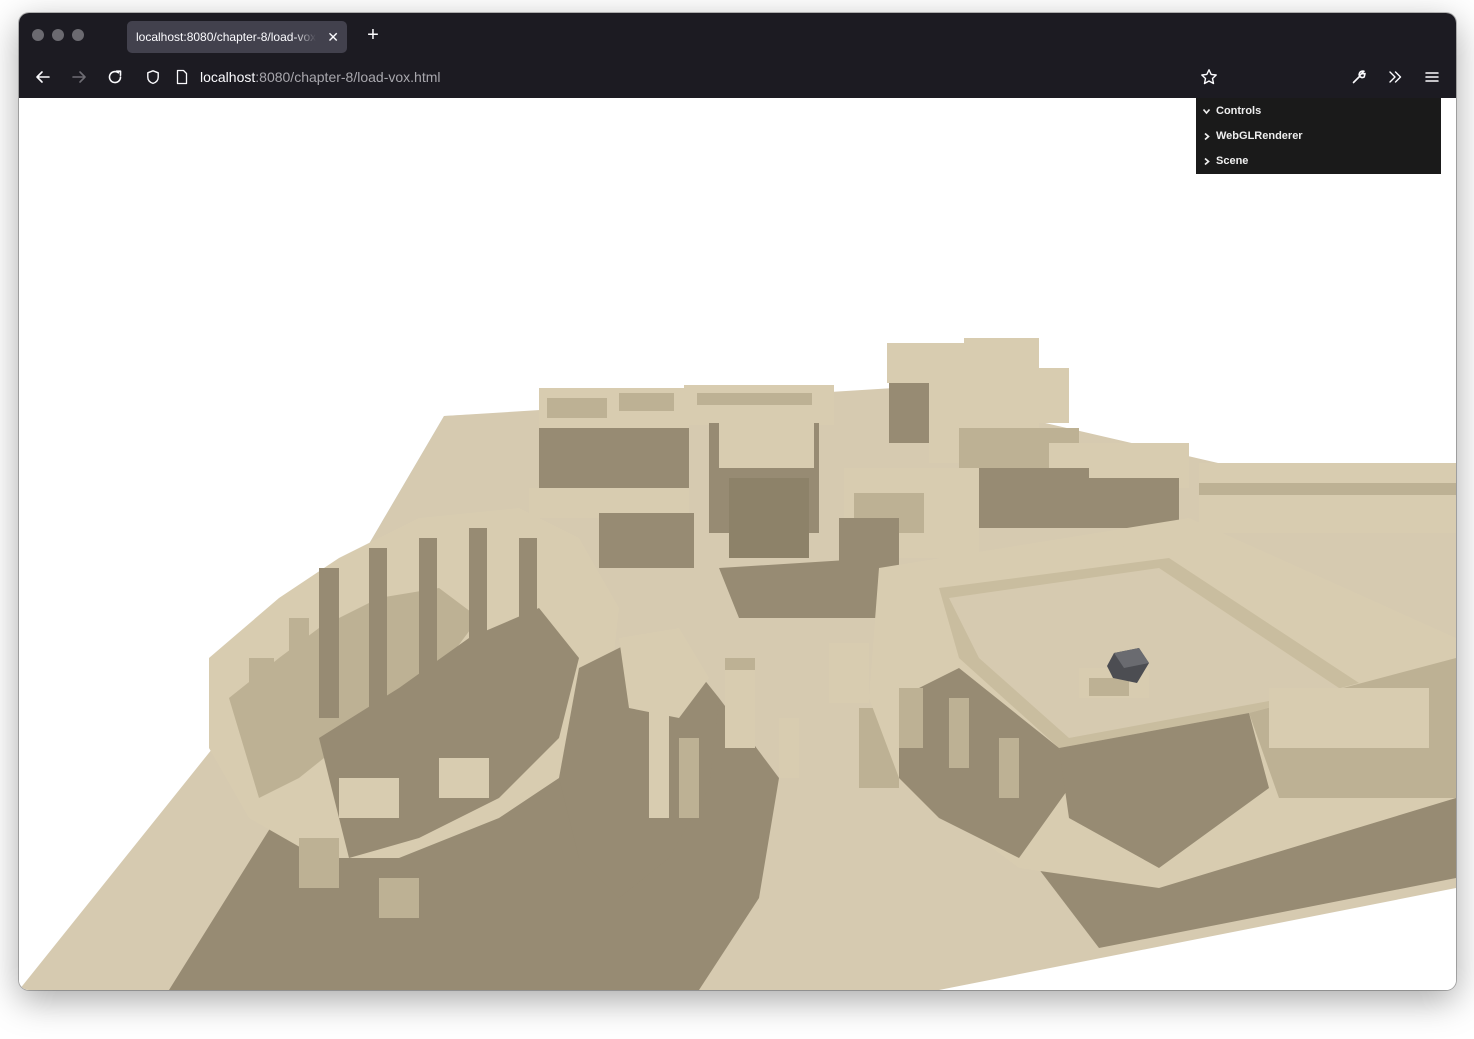  Describe the element at coordinates (43, 77) in the screenshot. I see `back-arrow-icon` at that location.